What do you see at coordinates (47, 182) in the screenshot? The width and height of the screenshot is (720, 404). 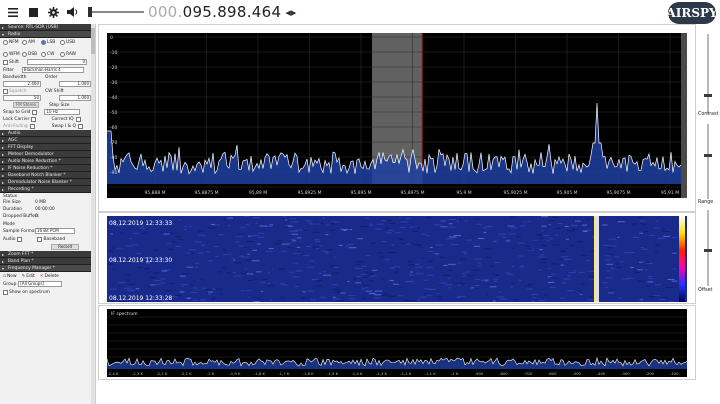 I see `section-demodulator-noise-blanker: ▸ Demodulator Noise Blanker *` at bounding box center [47, 182].